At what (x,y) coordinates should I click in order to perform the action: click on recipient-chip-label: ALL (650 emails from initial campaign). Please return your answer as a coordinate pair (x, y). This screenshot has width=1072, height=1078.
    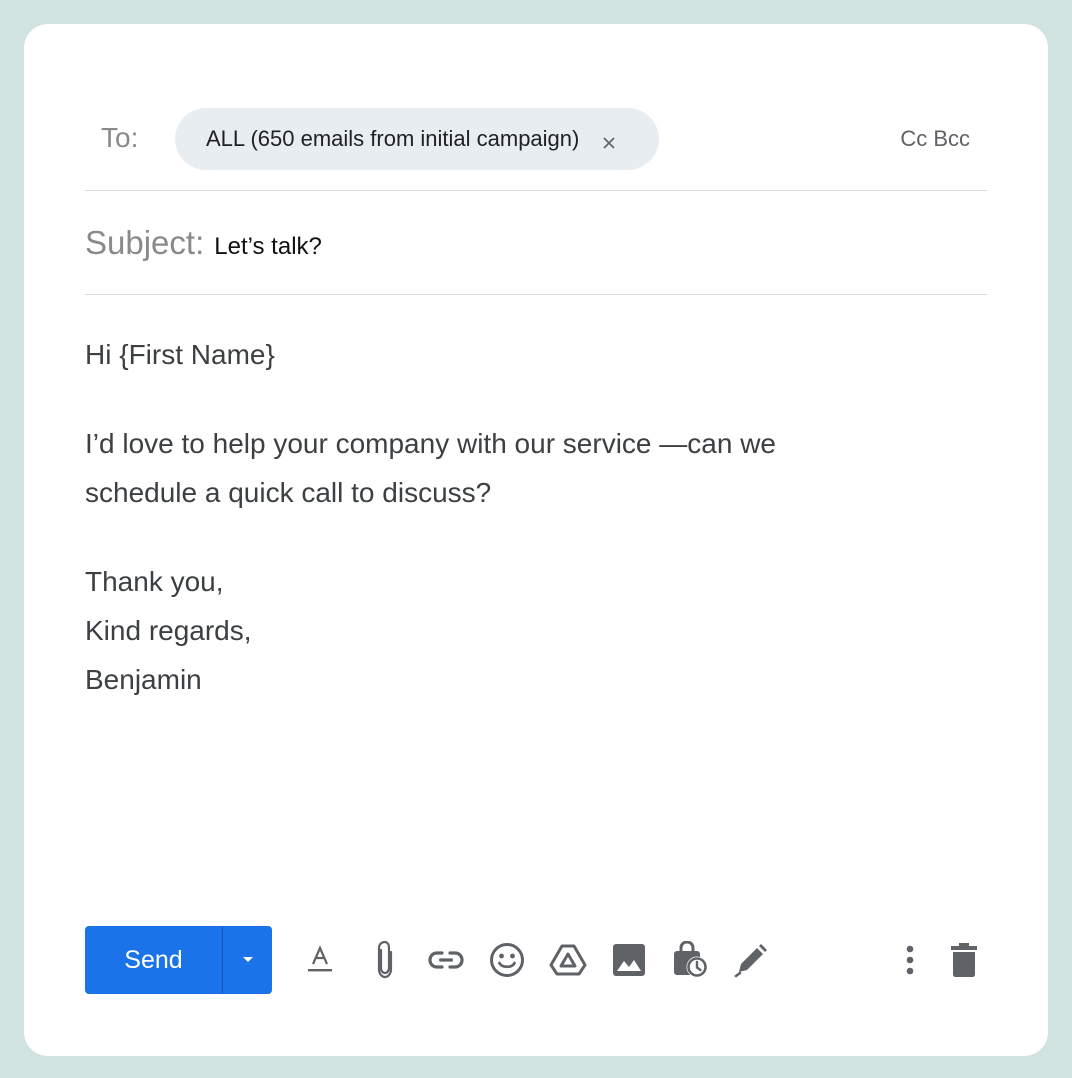
    Looking at the image, I should click on (393, 138).